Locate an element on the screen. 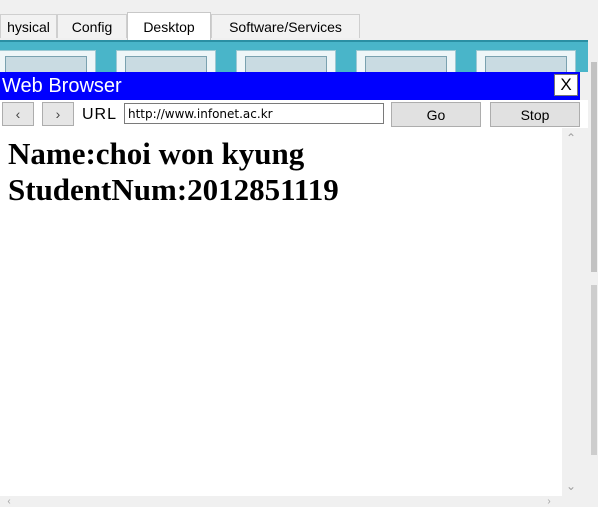 The height and width of the screenshot is (507, 598). desktop-apps-strip is located at coordinates (294, 56).